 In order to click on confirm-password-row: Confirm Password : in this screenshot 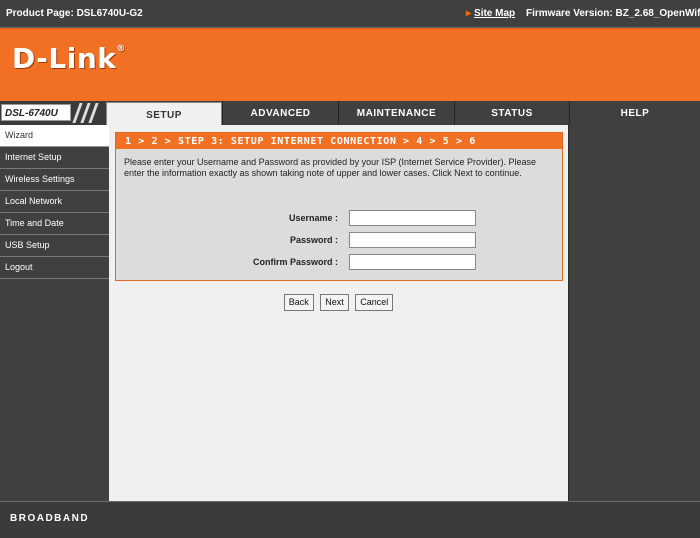, I will do `click(340, 263)`.